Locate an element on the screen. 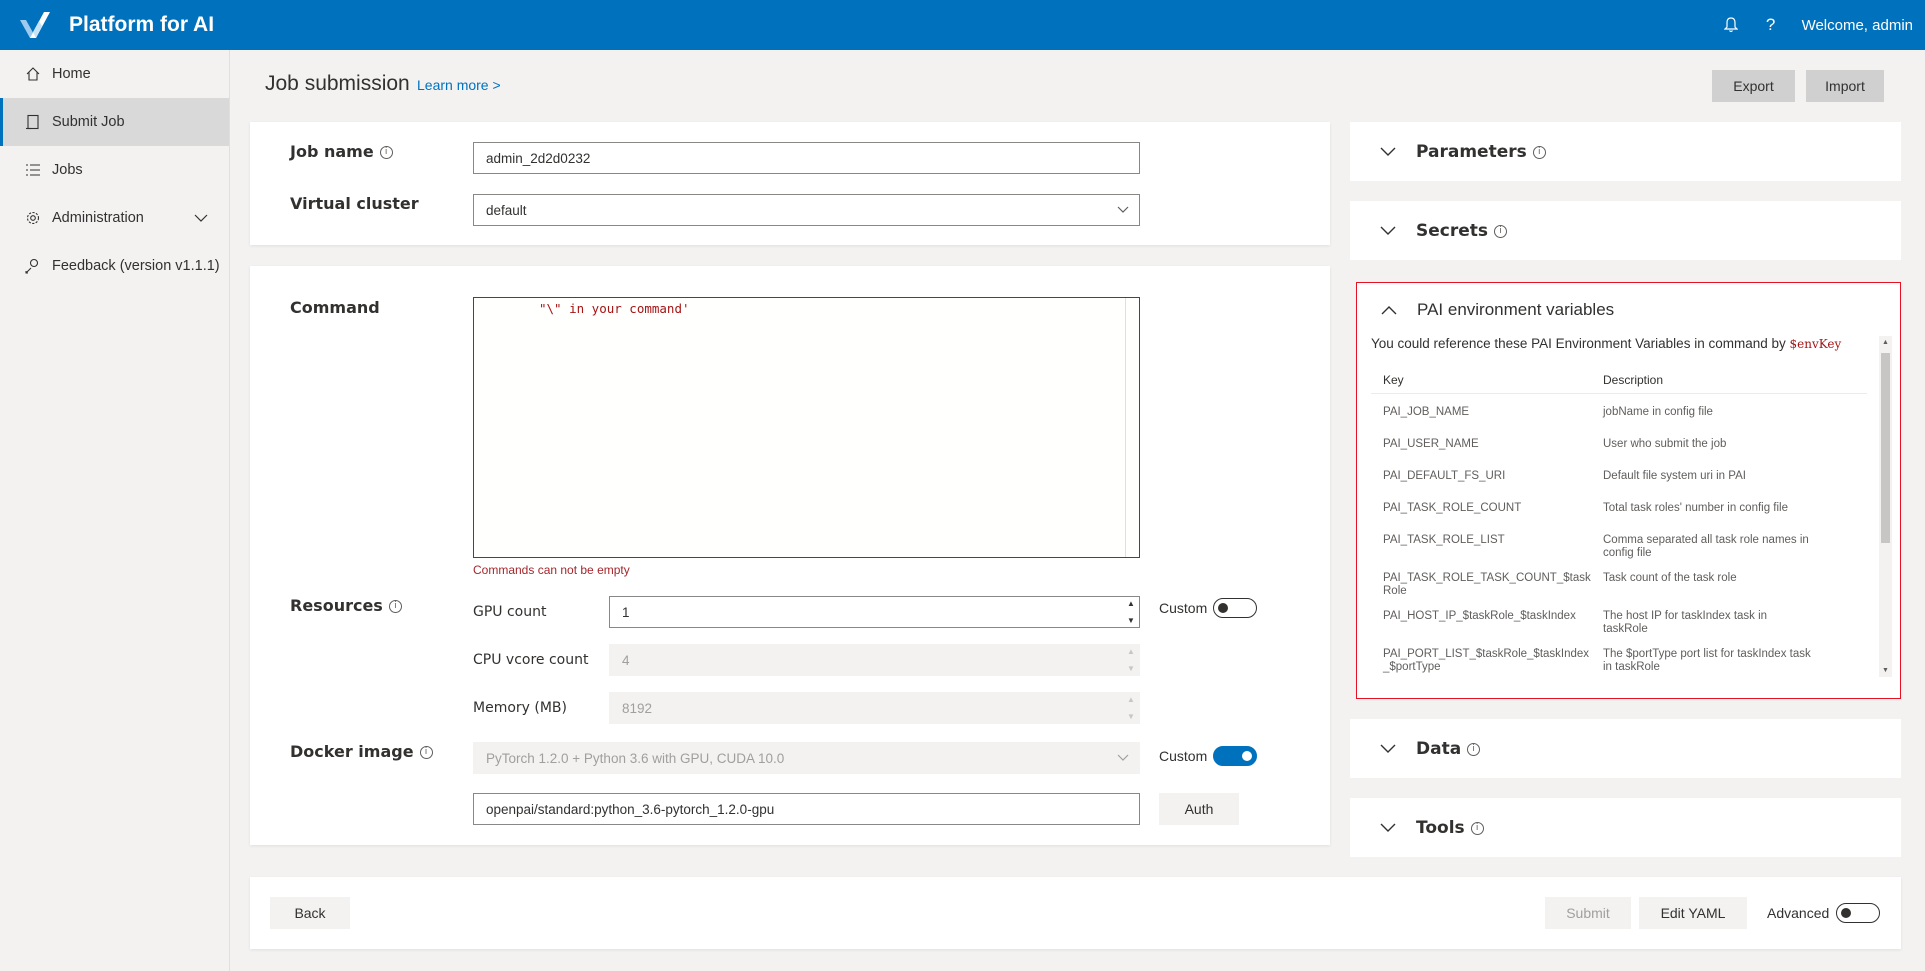  env-desc-cell: Default file system uri in PAI is located at coordinates (1674, 476).